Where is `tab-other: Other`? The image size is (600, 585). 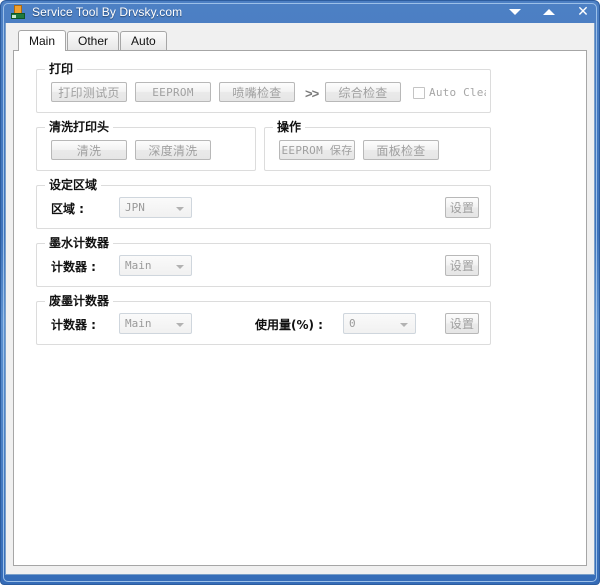 tab-other: Other is located at coordinates (93, 40).